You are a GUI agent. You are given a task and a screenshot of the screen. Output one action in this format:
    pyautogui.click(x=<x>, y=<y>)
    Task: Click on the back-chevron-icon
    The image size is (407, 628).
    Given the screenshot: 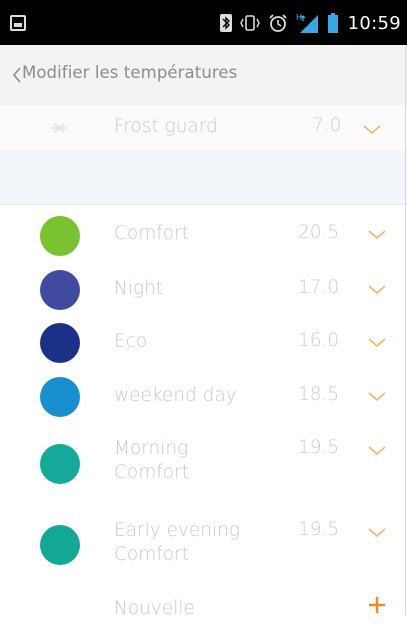 What is the action you would take?
    pyautogui.click(x=17, y=75)
    